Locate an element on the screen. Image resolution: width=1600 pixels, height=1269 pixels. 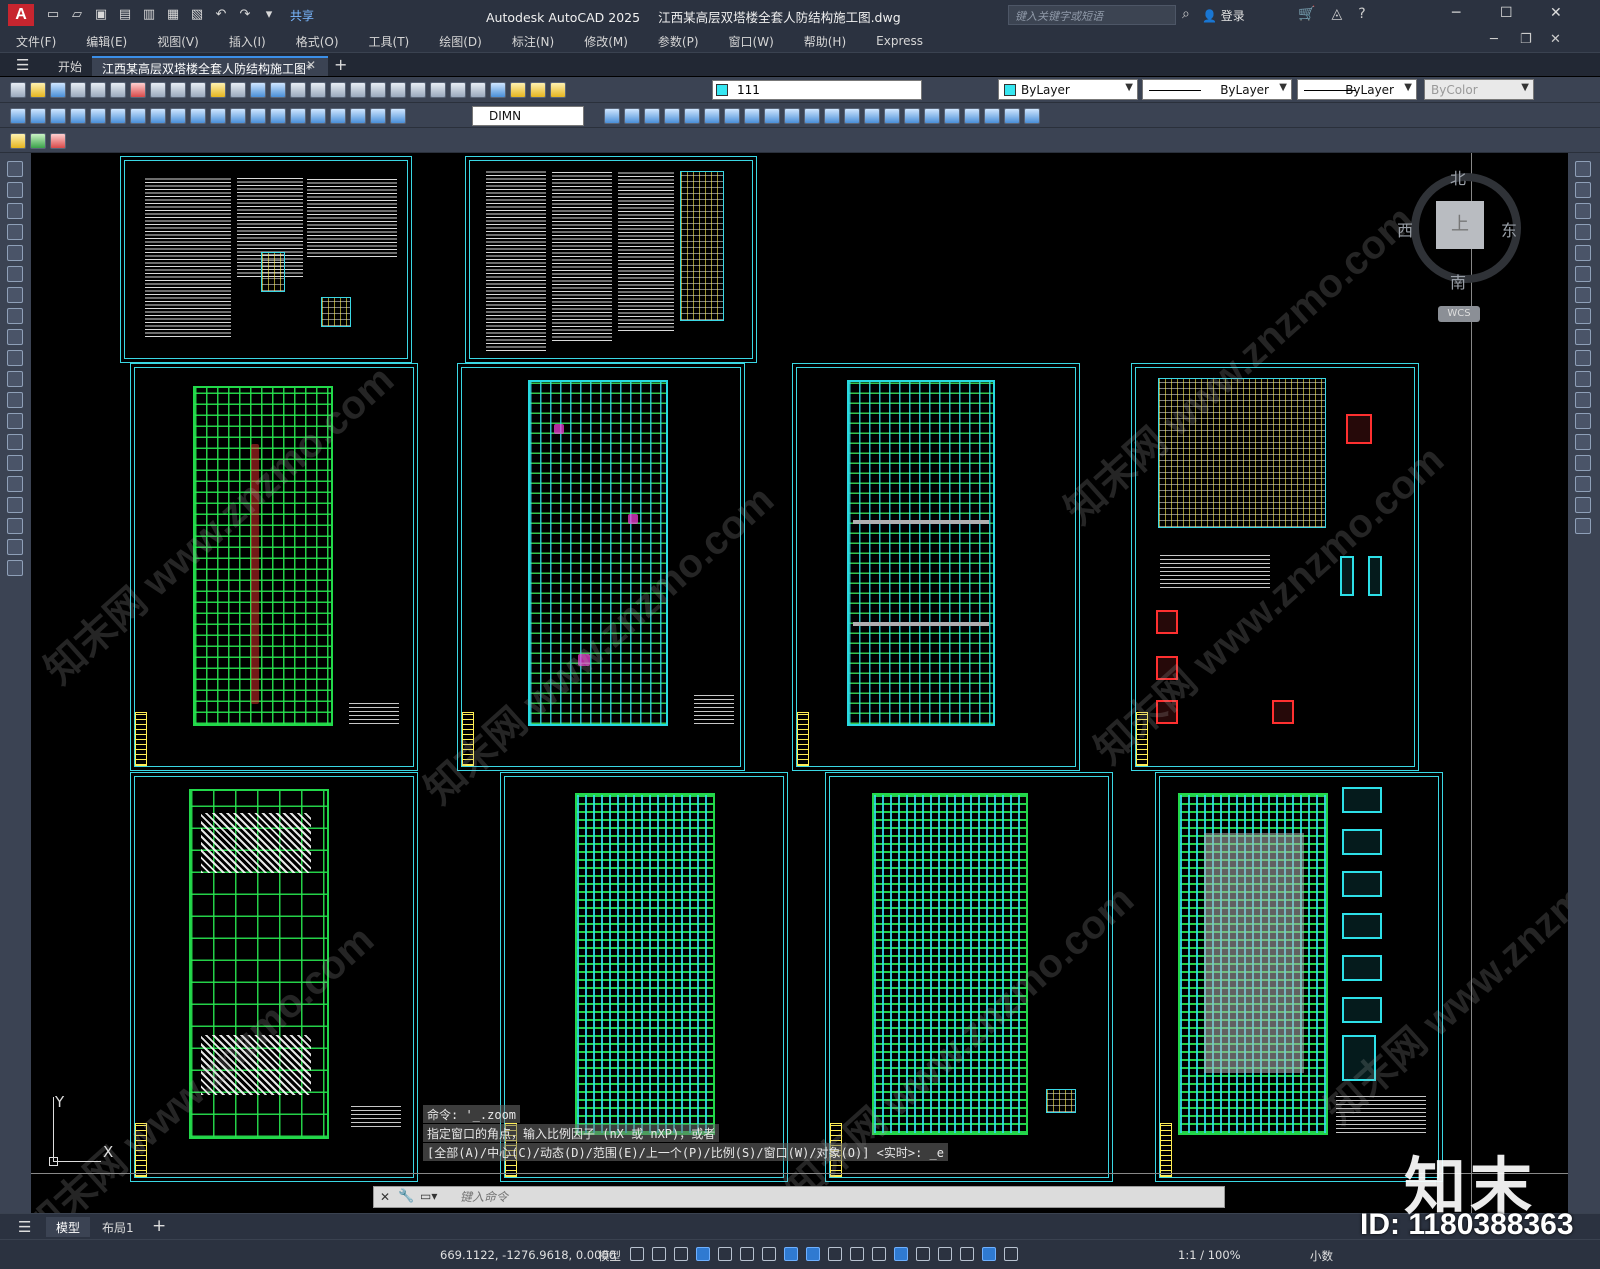
extend-icon is located at coordinates (812, 116).